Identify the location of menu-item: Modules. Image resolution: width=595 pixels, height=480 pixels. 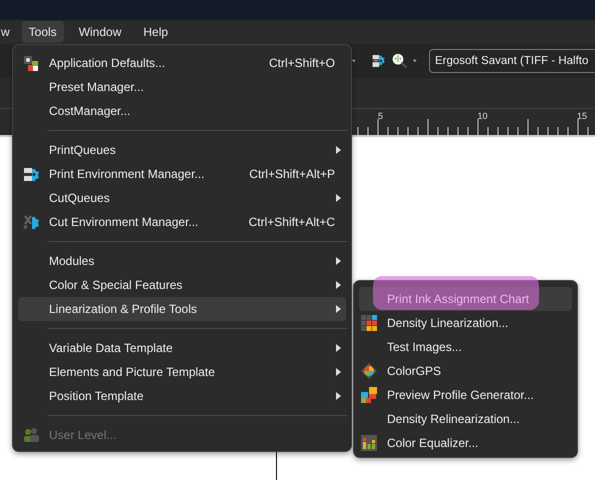
(182, 261).